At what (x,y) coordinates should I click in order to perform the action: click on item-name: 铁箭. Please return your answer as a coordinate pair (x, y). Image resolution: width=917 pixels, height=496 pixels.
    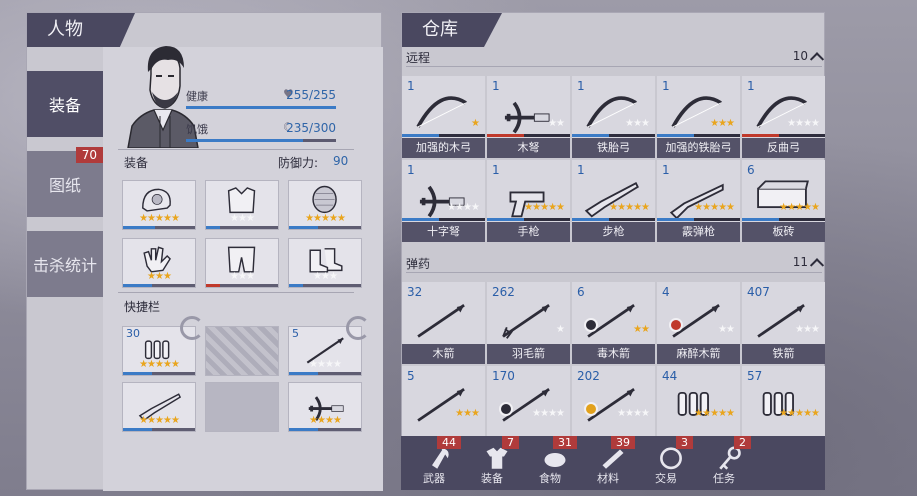
    Looking at the image, I should click on (783, 354).